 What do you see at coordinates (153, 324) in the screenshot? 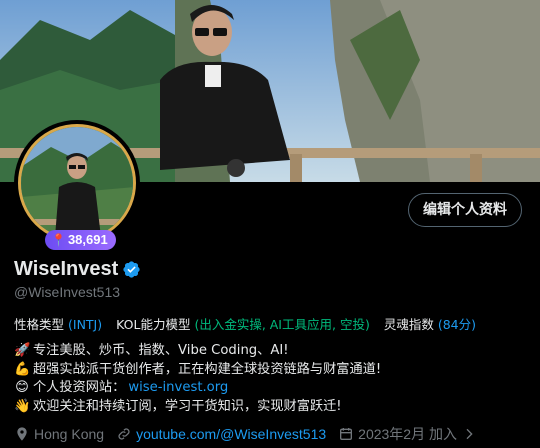
I see `trait-label-kol: KOL能力模型` at bounding box center [153, 324].